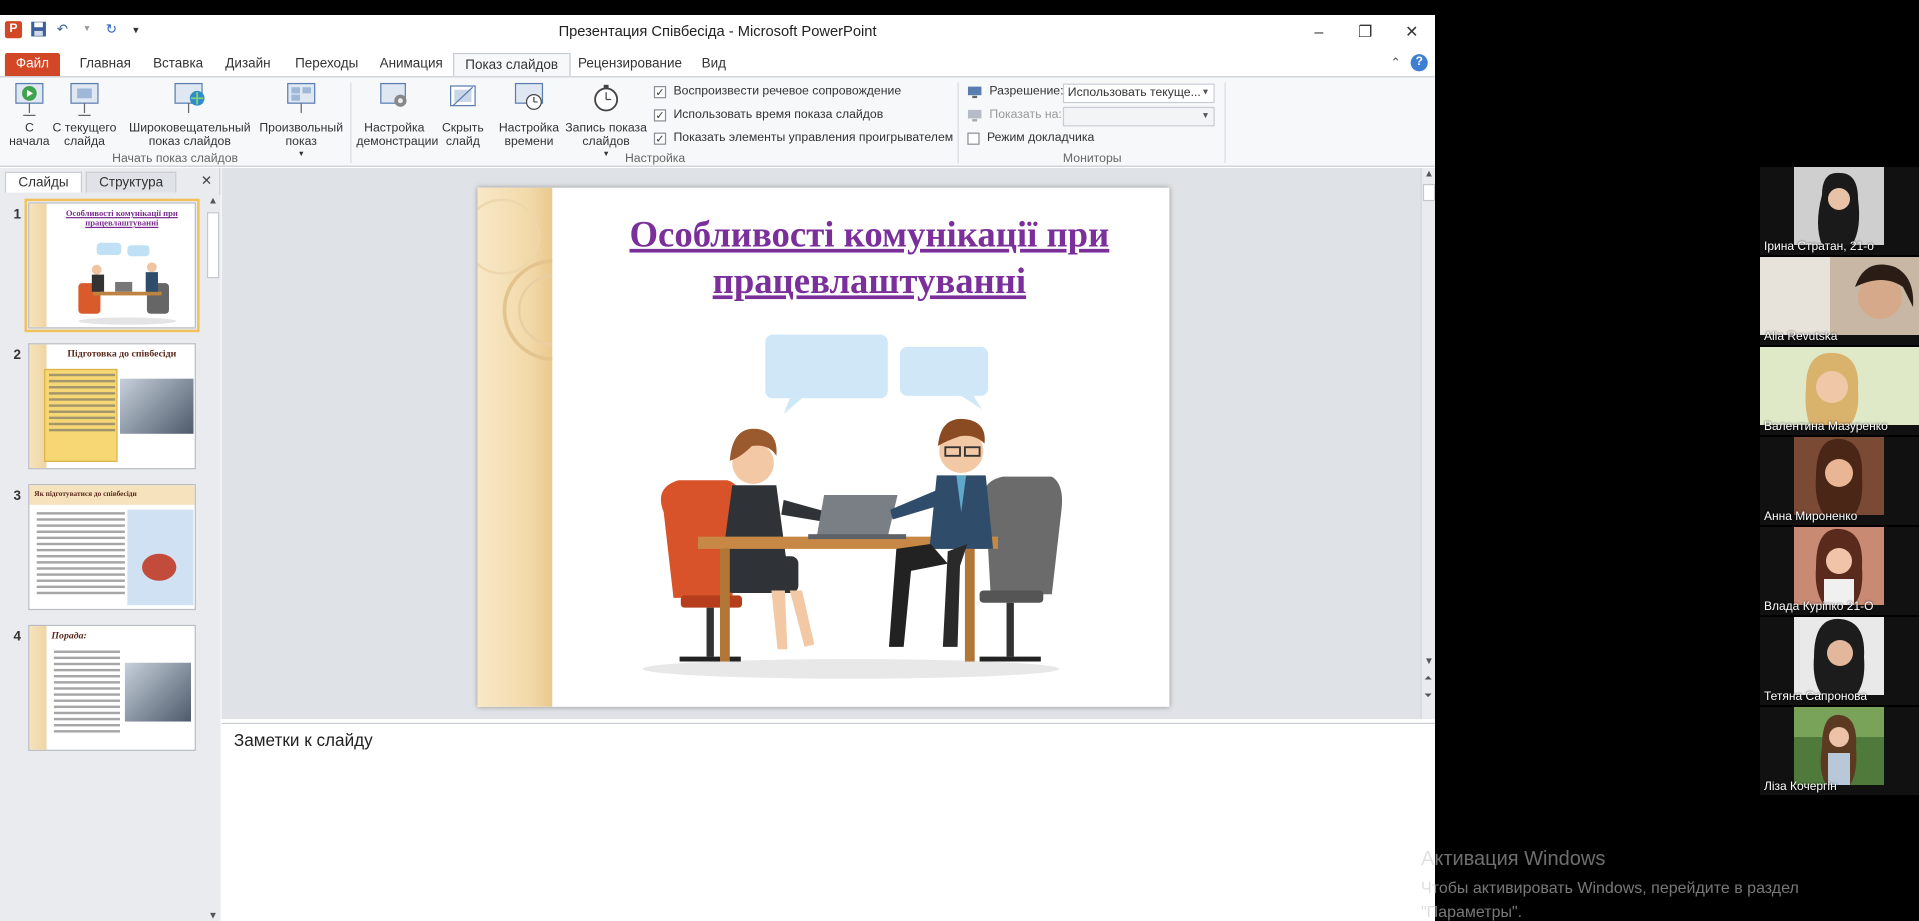 Image resolution: width=1919 pixels, height=921 pixels. Describe the element at coordinates (301, 121) in the screenshot. I see `custom-show-button: Произвольный показ ▼` at that location.